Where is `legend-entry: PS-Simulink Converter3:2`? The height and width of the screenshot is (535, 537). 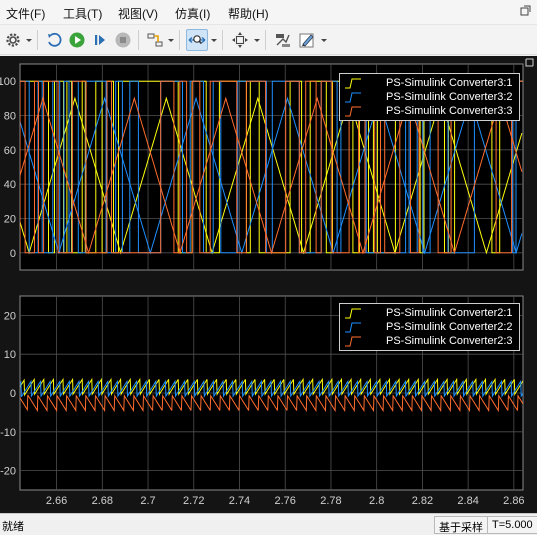
legend-entry: PS-Simulink Converter3:2 is located at coordinates (428, 97).